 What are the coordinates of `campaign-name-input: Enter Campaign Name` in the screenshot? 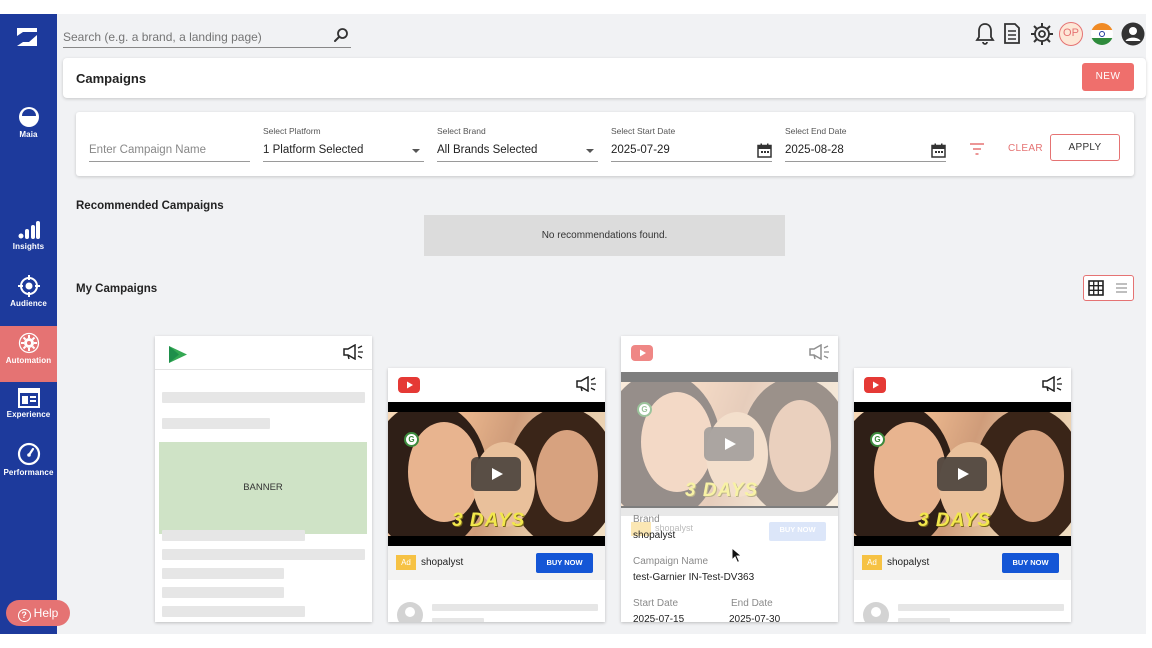 It's located at (147, 150).